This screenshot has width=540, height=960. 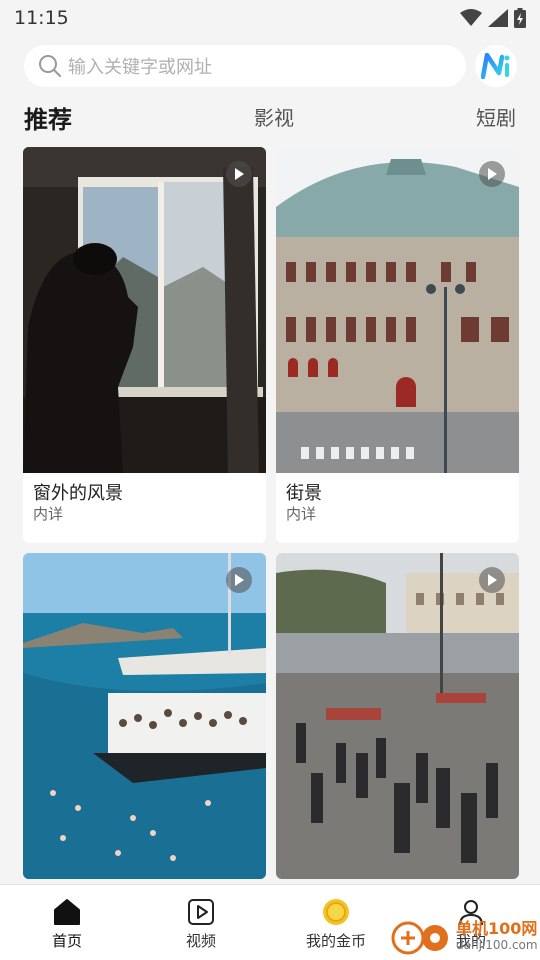 I want to click on app-logo-button, so click(x=496, y=66).